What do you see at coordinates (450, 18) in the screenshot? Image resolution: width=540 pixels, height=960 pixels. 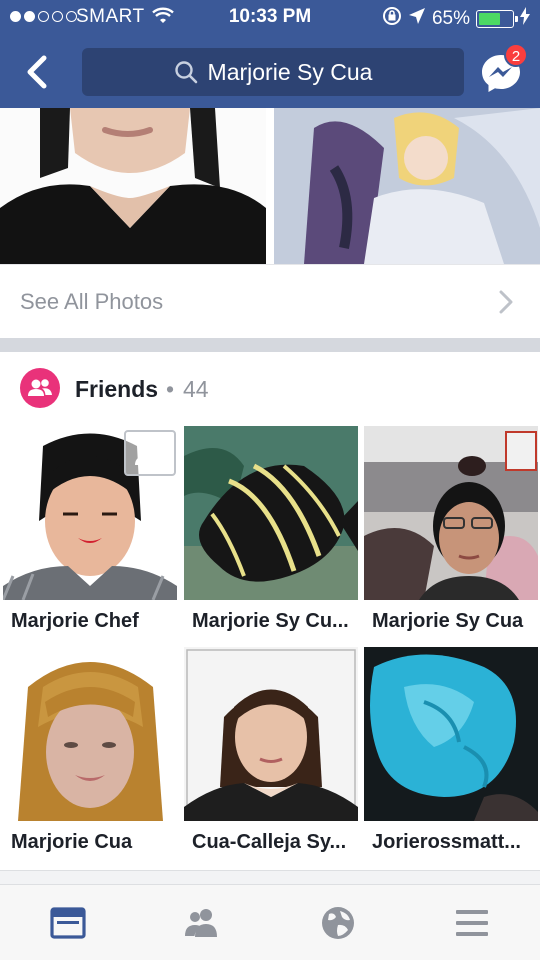 I see `battery-percent: 65%` at bounding box center [450, 18].